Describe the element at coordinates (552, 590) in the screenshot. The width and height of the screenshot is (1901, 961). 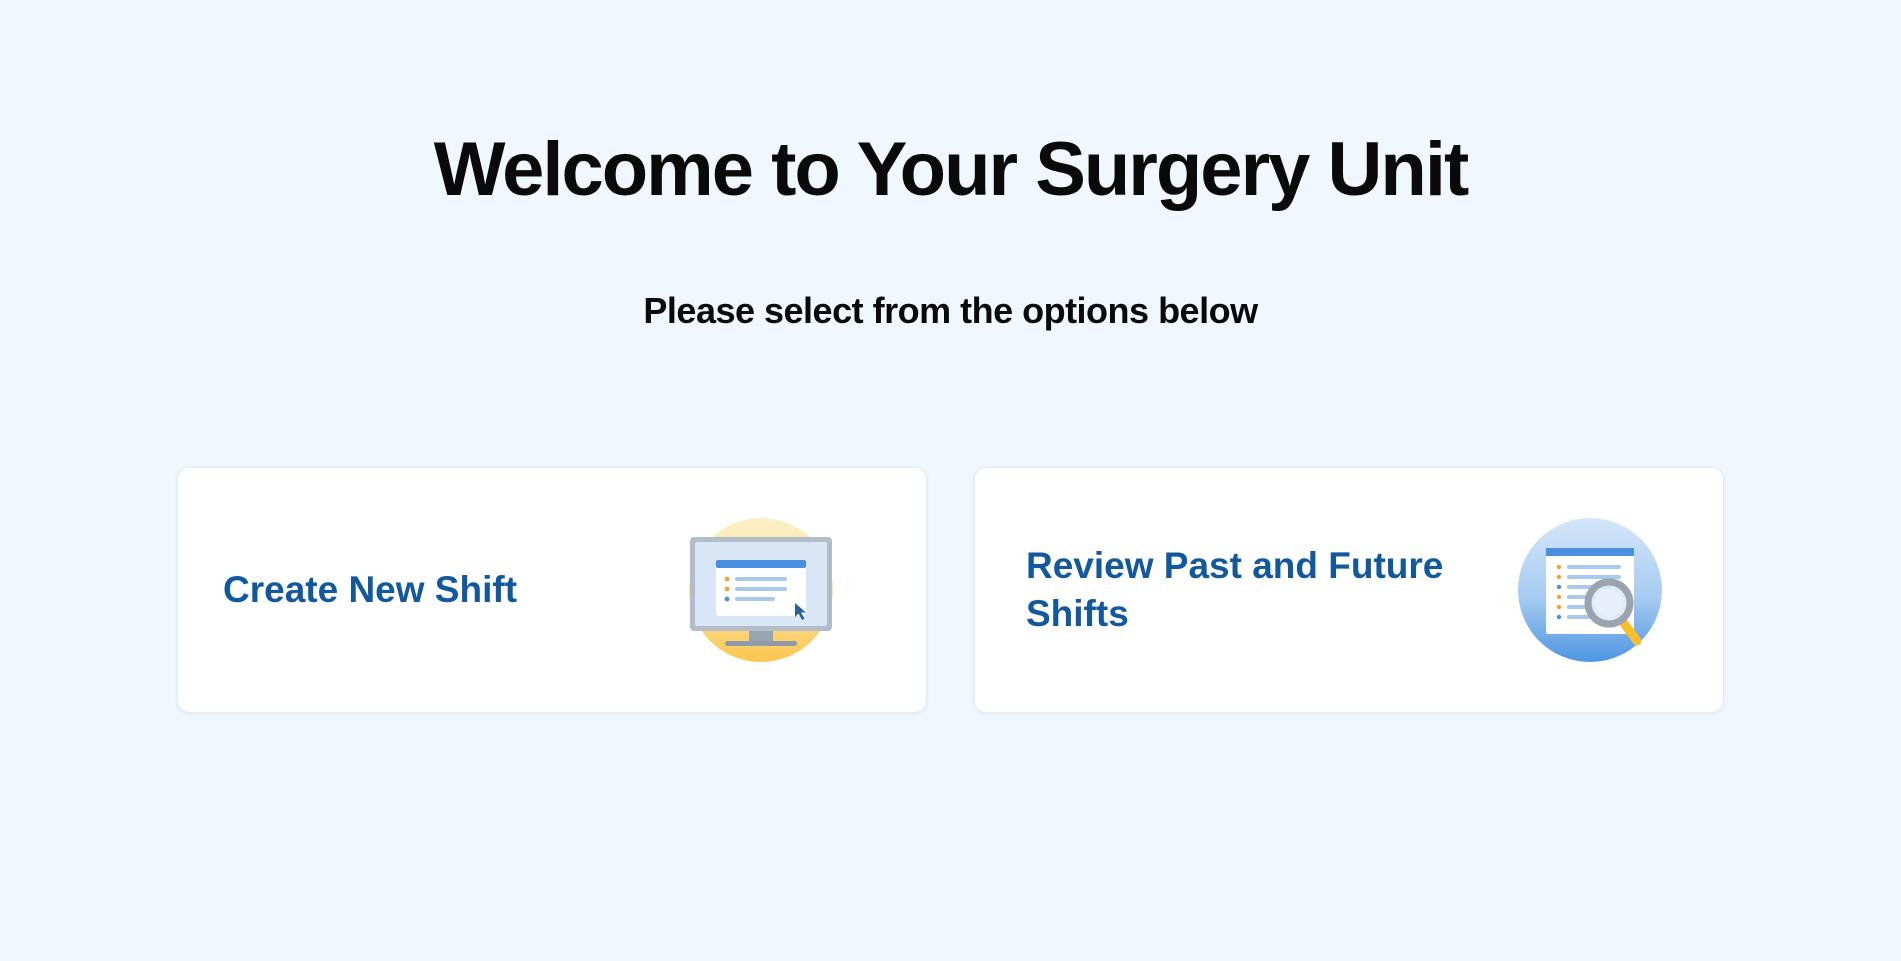
I see `create-new-shift-card: Create New Shift` at that location.